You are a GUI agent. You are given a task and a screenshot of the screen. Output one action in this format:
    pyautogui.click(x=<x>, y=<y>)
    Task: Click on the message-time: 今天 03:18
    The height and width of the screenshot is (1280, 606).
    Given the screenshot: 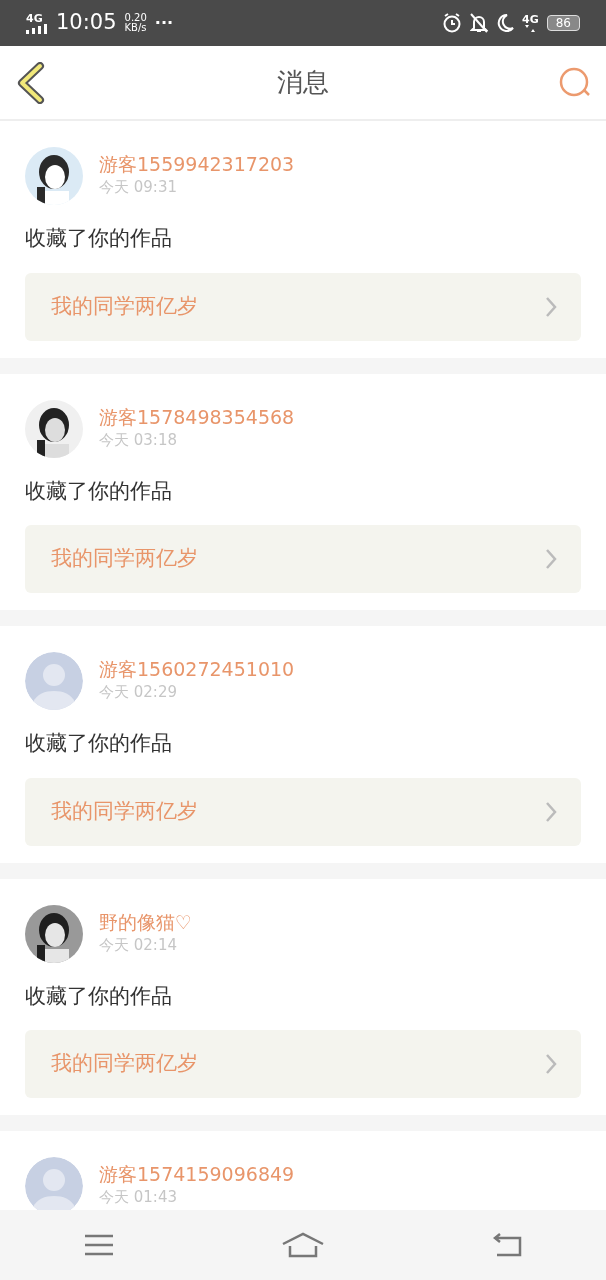 What is the action you would take?
    pyautogui.click(x=138, y=440)
    